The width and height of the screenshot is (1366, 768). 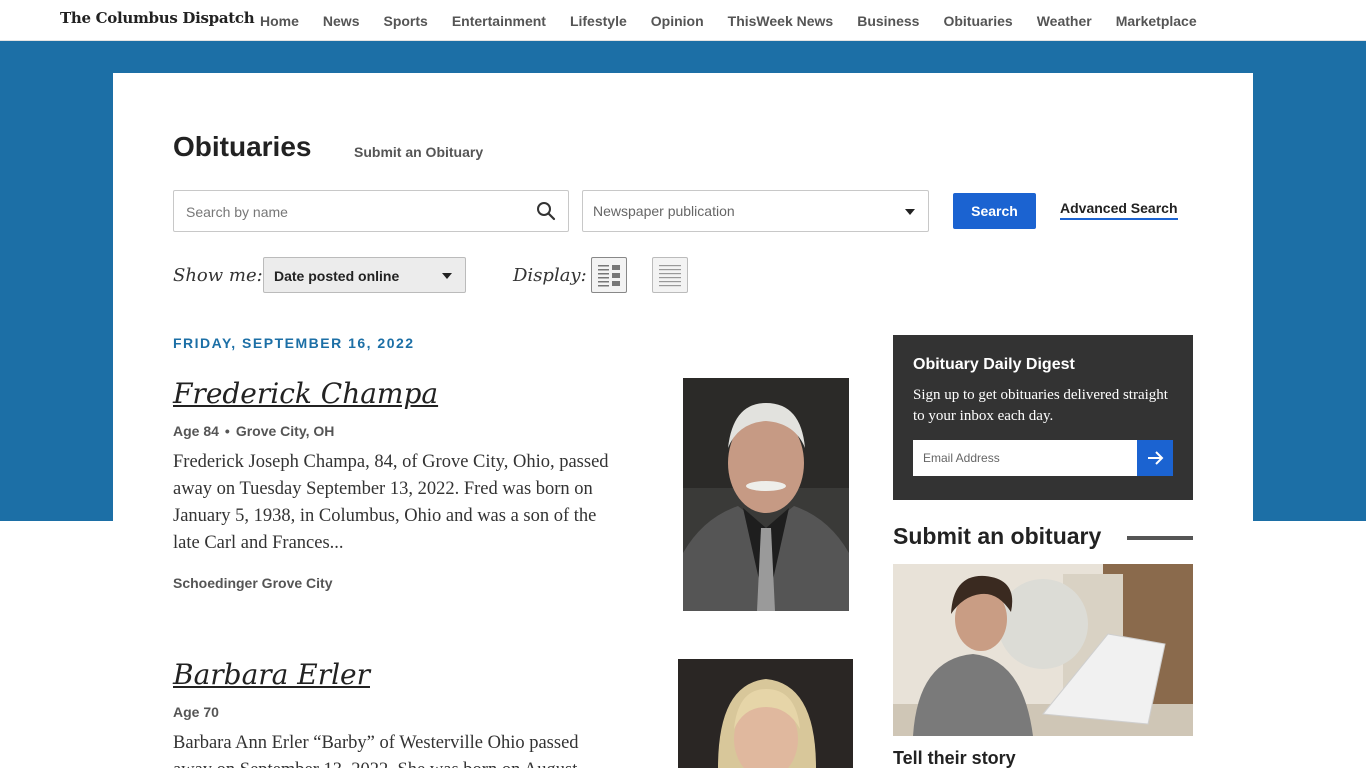 What do you see at coordinates (755, 211) in the screenshot?
I see `publication-select: Newspaper publication` at bounding box center [755, 211].